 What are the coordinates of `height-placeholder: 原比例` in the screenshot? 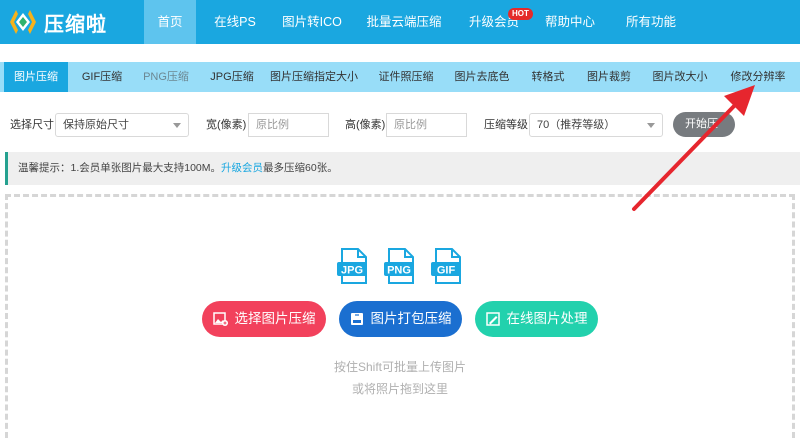 It's located at (410, 125).